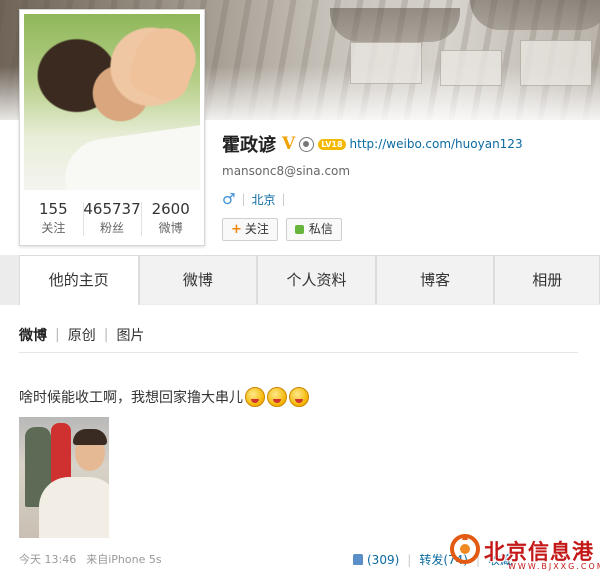  What do you see at coordinates (53, 228) in the screenshot?
I see `stat-following-label: 关注` at bounding box center [53, 228].